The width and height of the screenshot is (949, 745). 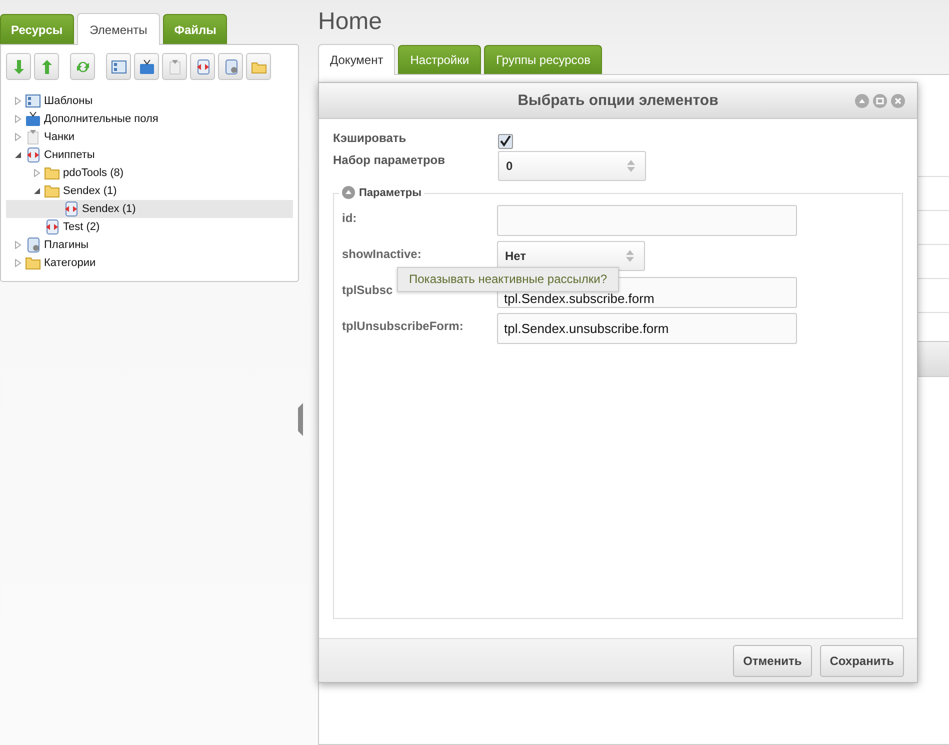 I want to click on tree-item: Test (2), so click(x=149, y=227).